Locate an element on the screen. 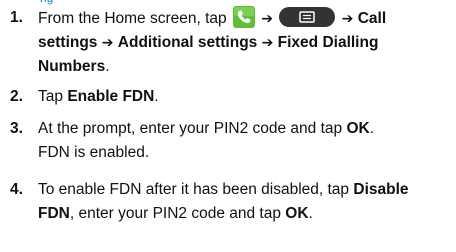 Image resolution: width=456 pixels, height=252 pixels. phone-app-icon is located at coordinates (243, 17).